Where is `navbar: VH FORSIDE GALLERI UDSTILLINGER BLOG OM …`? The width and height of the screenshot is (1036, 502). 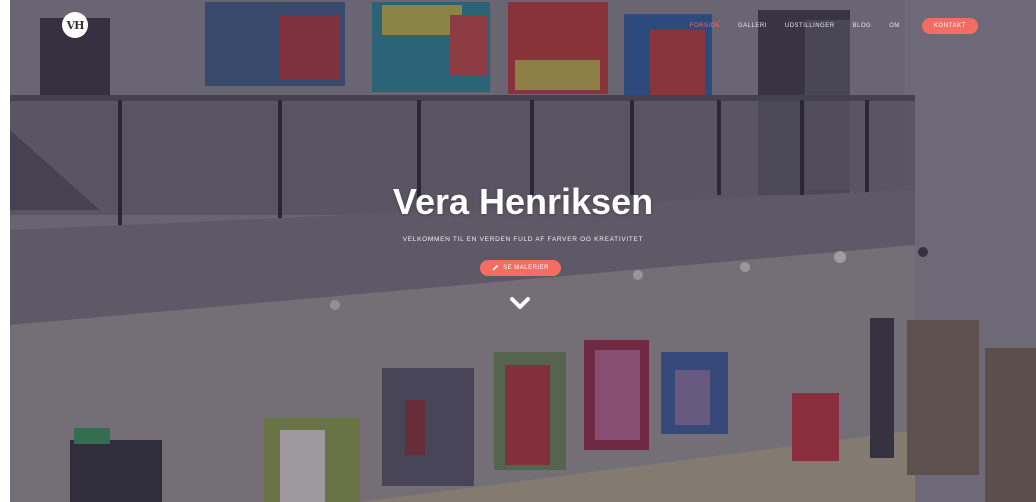 navbar: VH FORSIDE GALLERI UDSTILLINGER BLOG OM … is located at coordinates (523, 27).